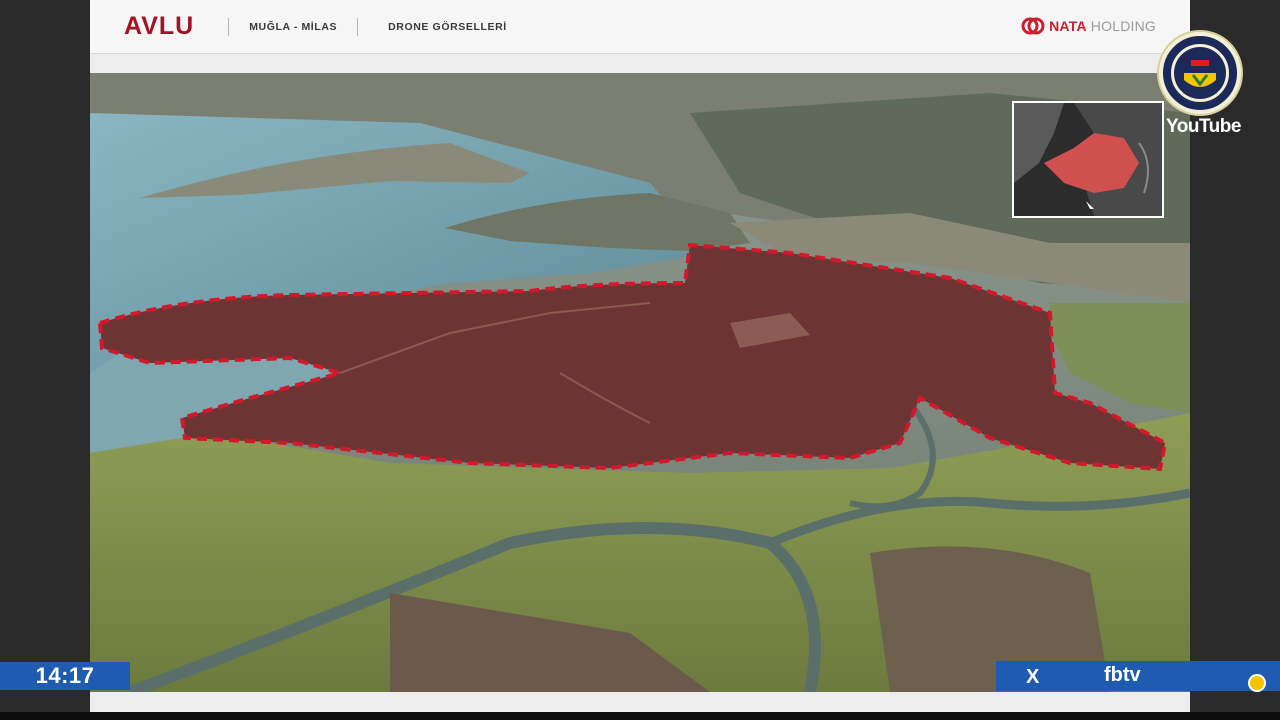 The height and width of the screenshot is (720, 1280). I want to click on locator-map-icon, so click(1088, 159).